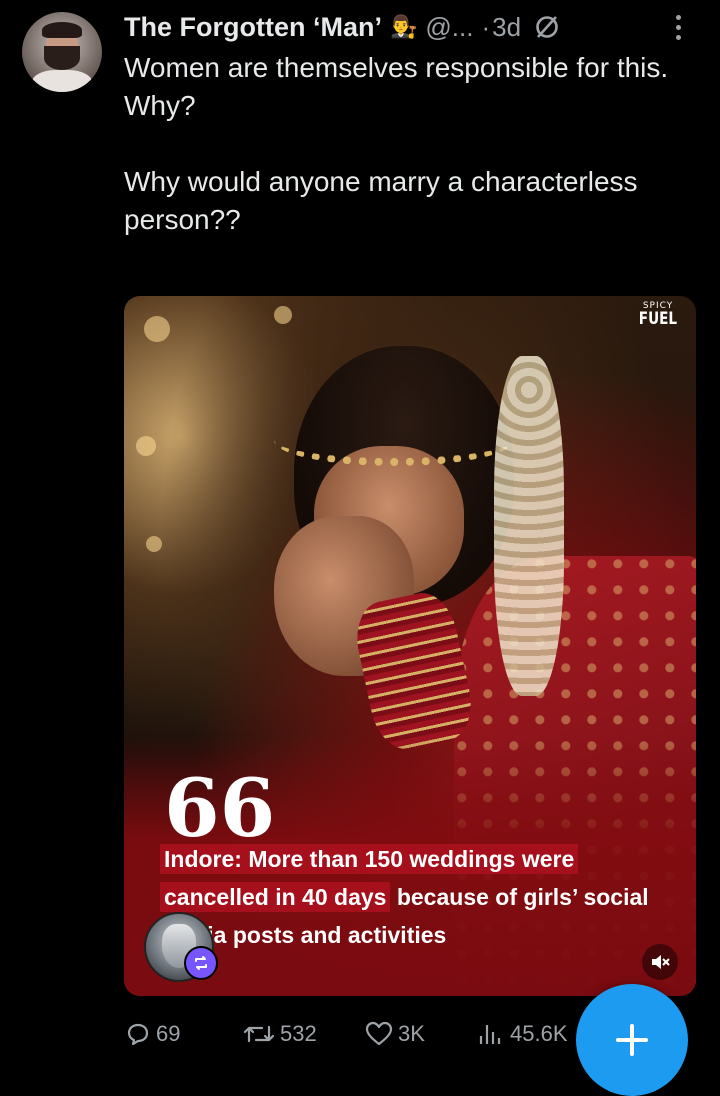 The height and width of the screenshot is (1096, 720). I want to click on avatar-body-shape, so click(62, 81).